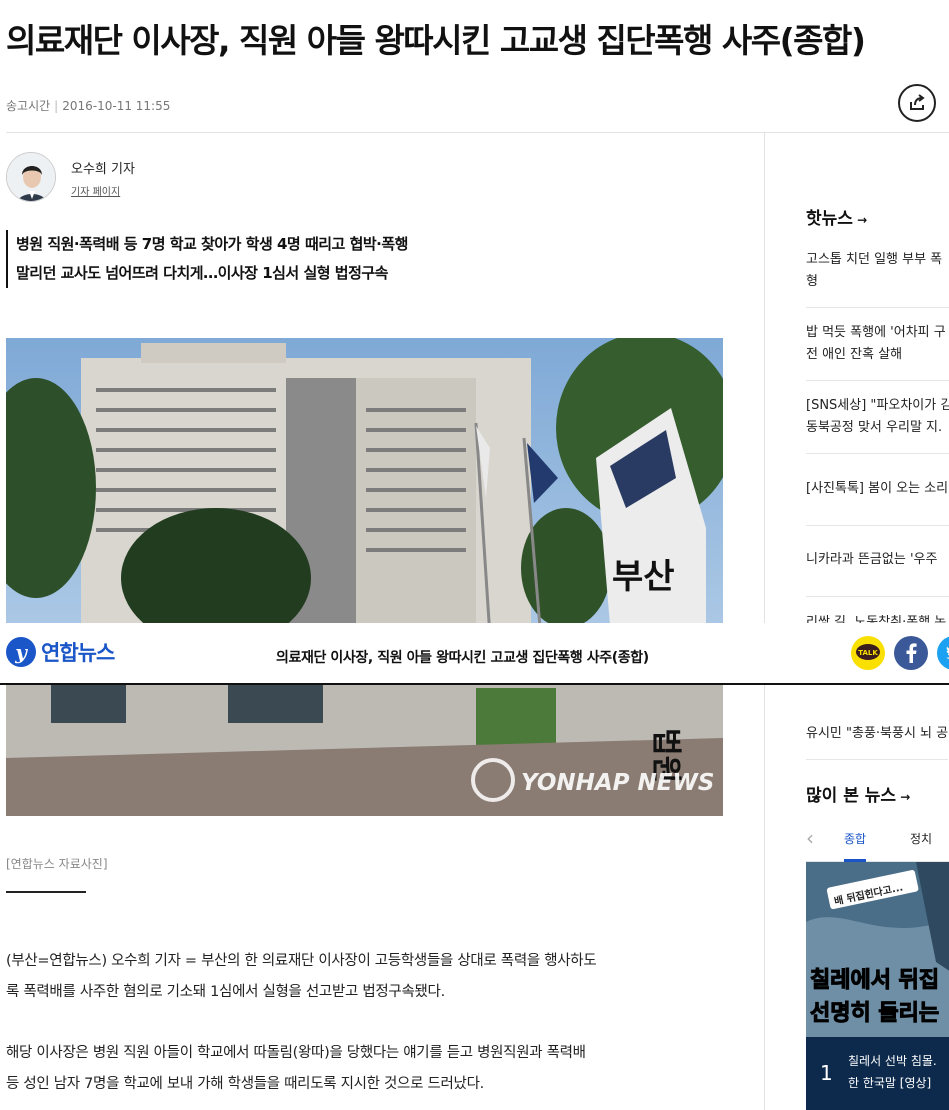  I want to click on header-divider, so click(477, 132).